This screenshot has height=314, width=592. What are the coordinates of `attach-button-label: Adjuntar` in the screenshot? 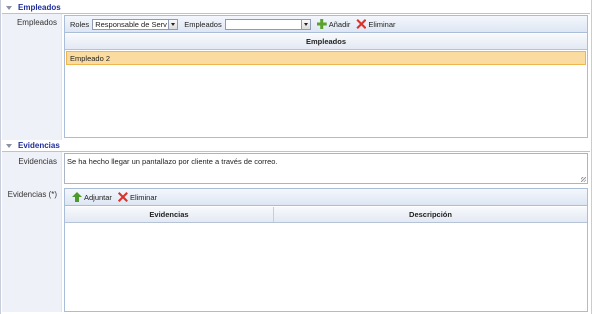 It's located at (98, 197).